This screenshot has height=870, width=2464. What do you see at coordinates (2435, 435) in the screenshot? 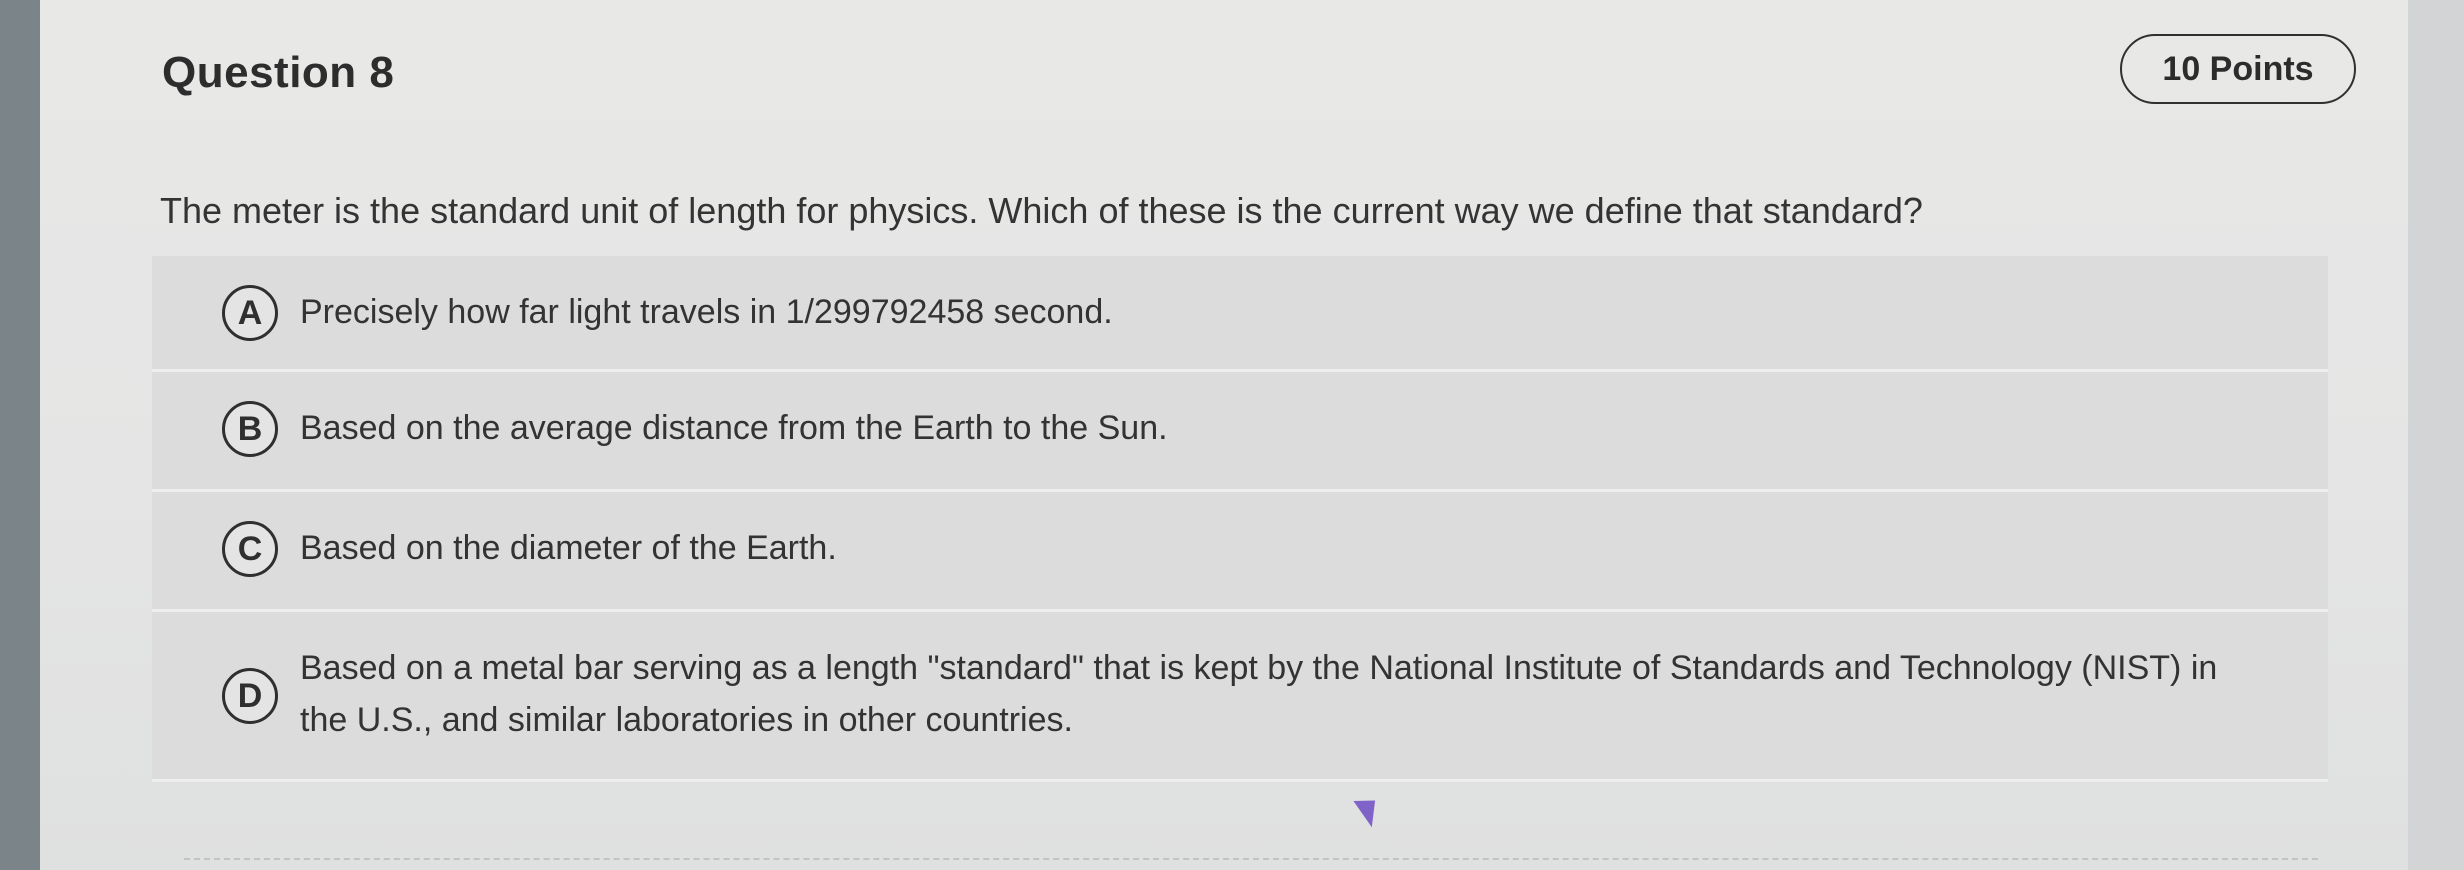
I see `right-rail` at bounding box center [2435, 435].